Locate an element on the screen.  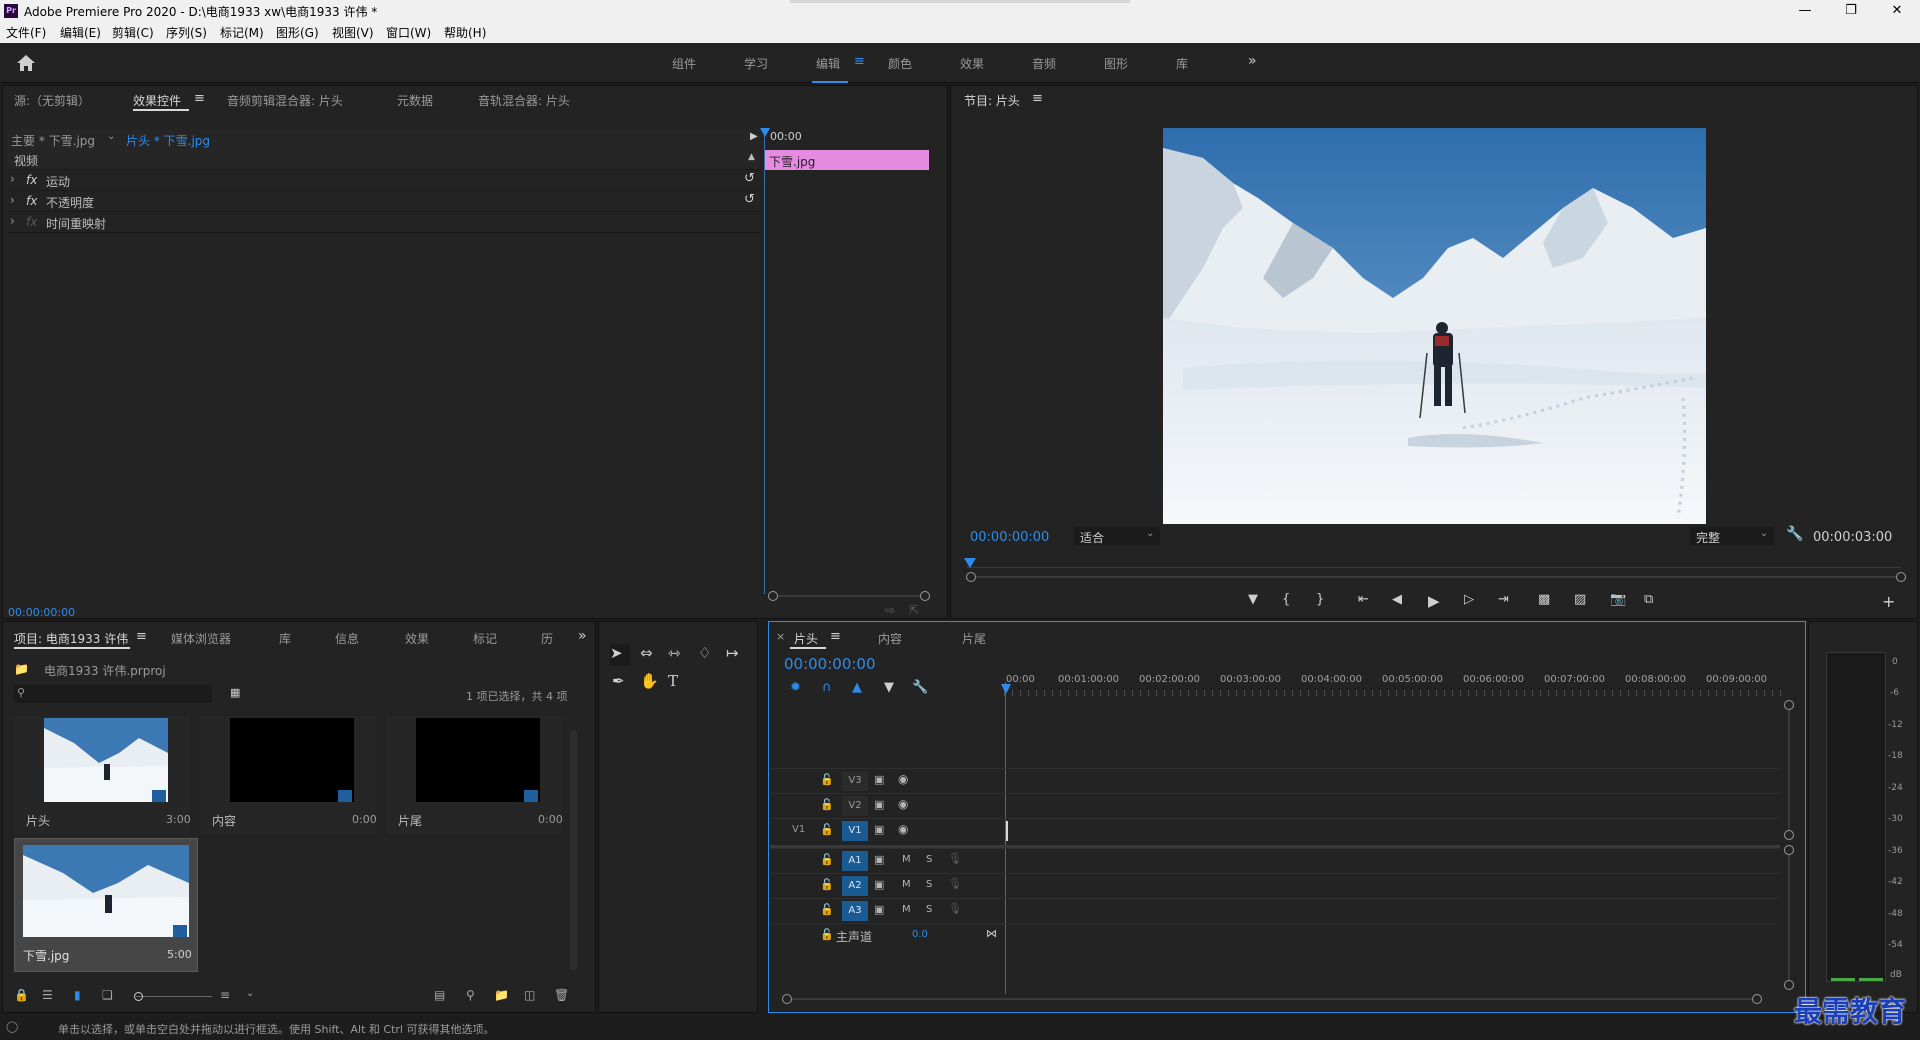
home-icon is located at coordinates (26, 63).